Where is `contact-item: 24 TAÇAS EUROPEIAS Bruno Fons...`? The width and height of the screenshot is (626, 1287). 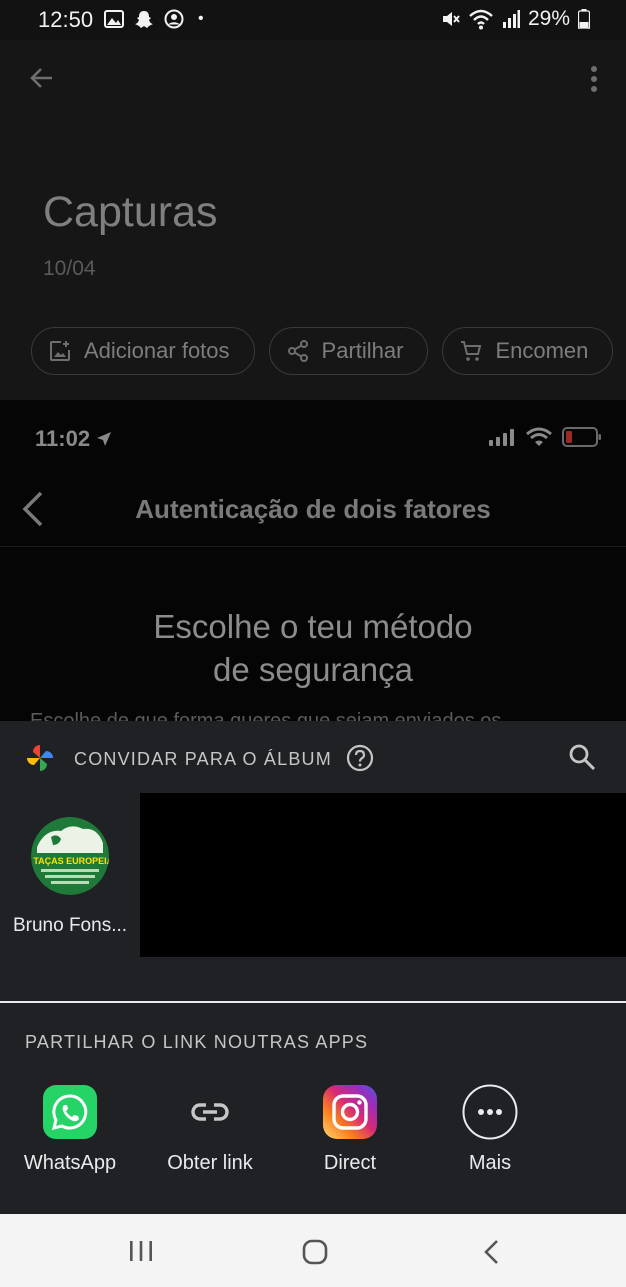 contact-item: 24 TAÇAS EUROPEIAS Bruno Fons... is located at coordinates (70, 875).